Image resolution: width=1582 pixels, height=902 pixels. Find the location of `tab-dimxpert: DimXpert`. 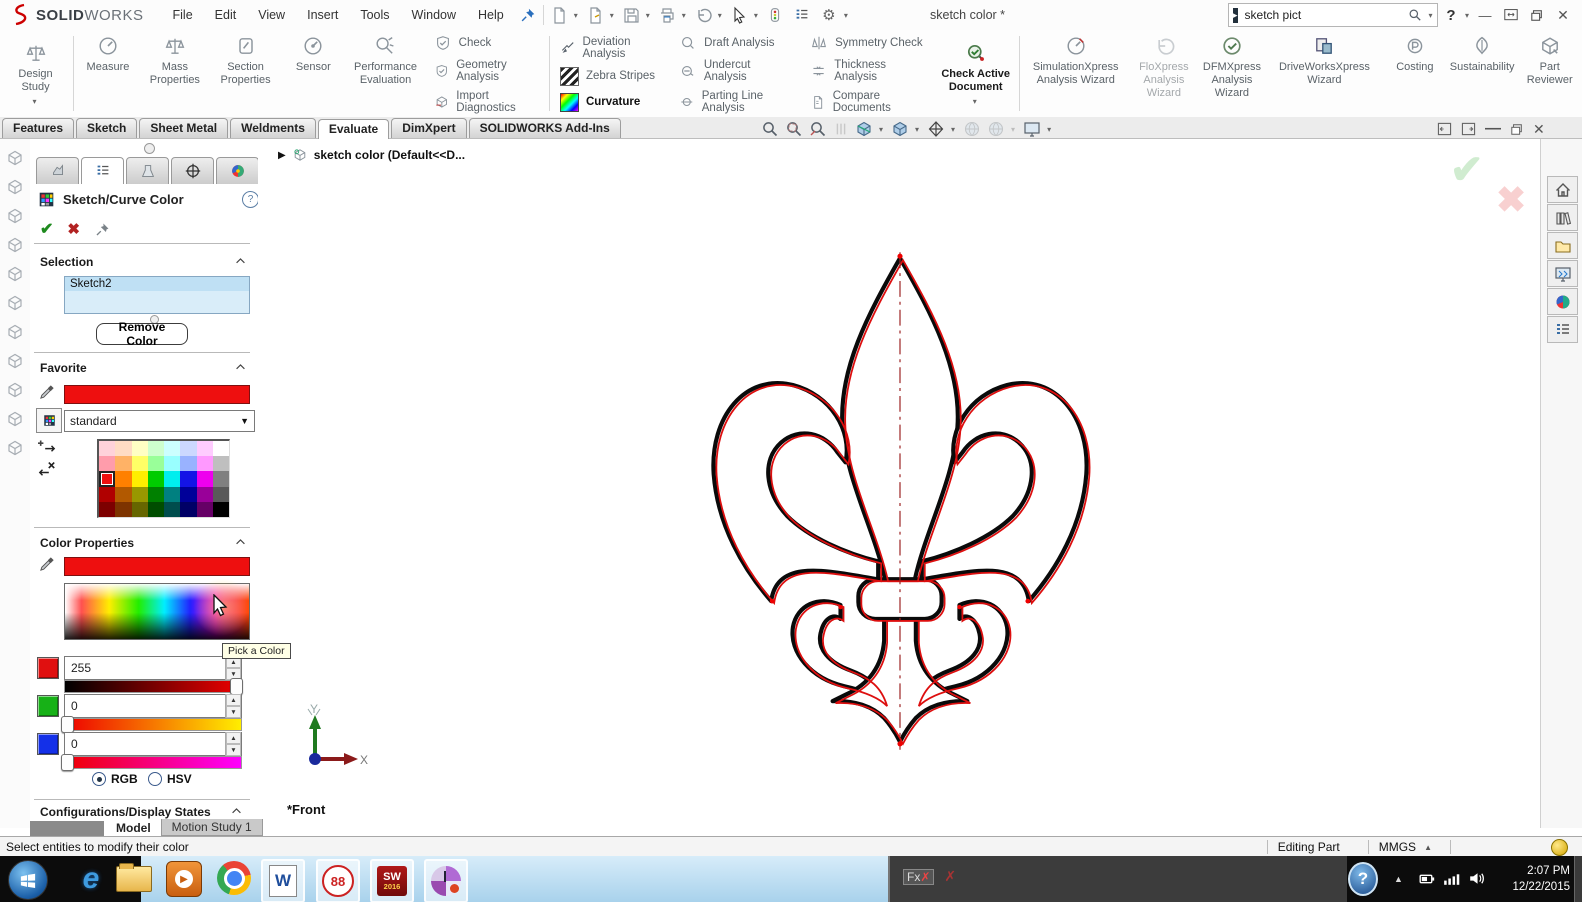

tab-dimxpert: DimXpert is located at coordinates (429, 128).